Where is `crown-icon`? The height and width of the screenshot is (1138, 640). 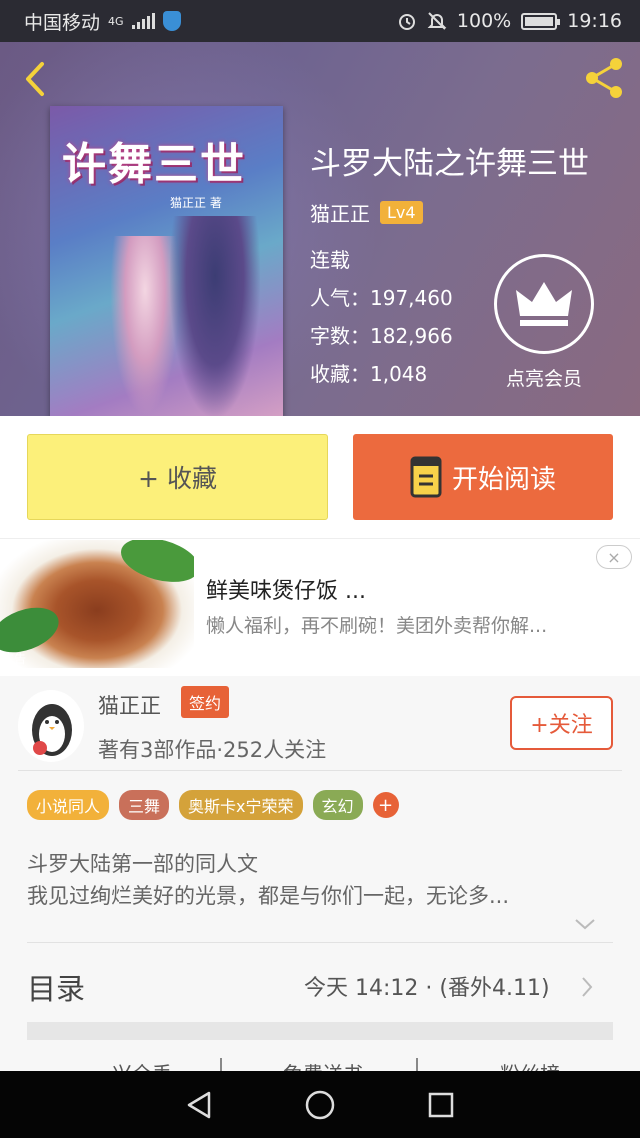 crown-icon is located at coordinates (544, 304).